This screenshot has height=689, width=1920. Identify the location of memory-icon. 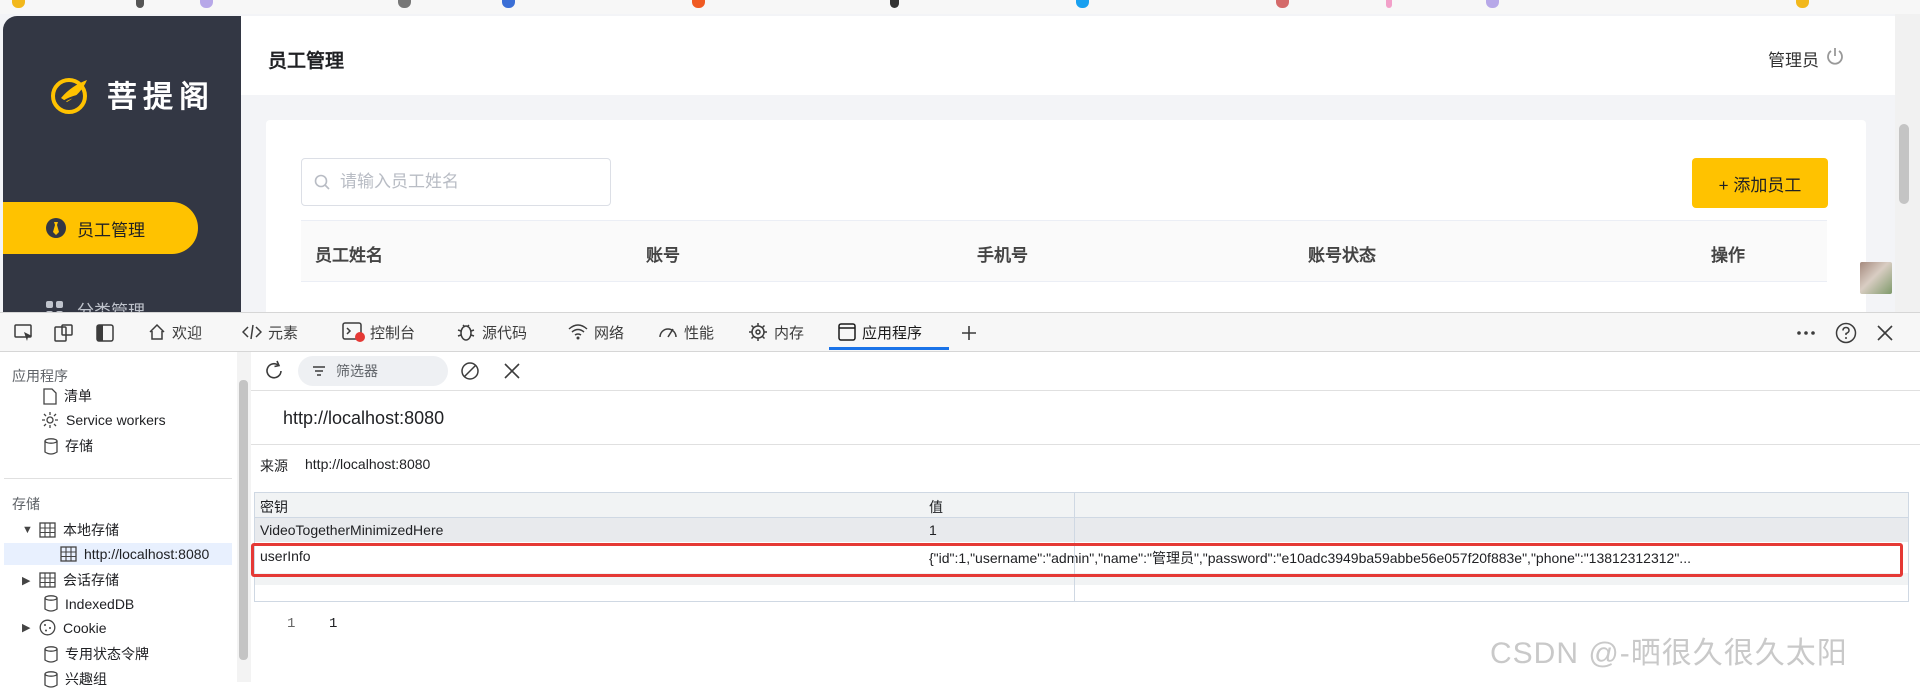
(758, 332).